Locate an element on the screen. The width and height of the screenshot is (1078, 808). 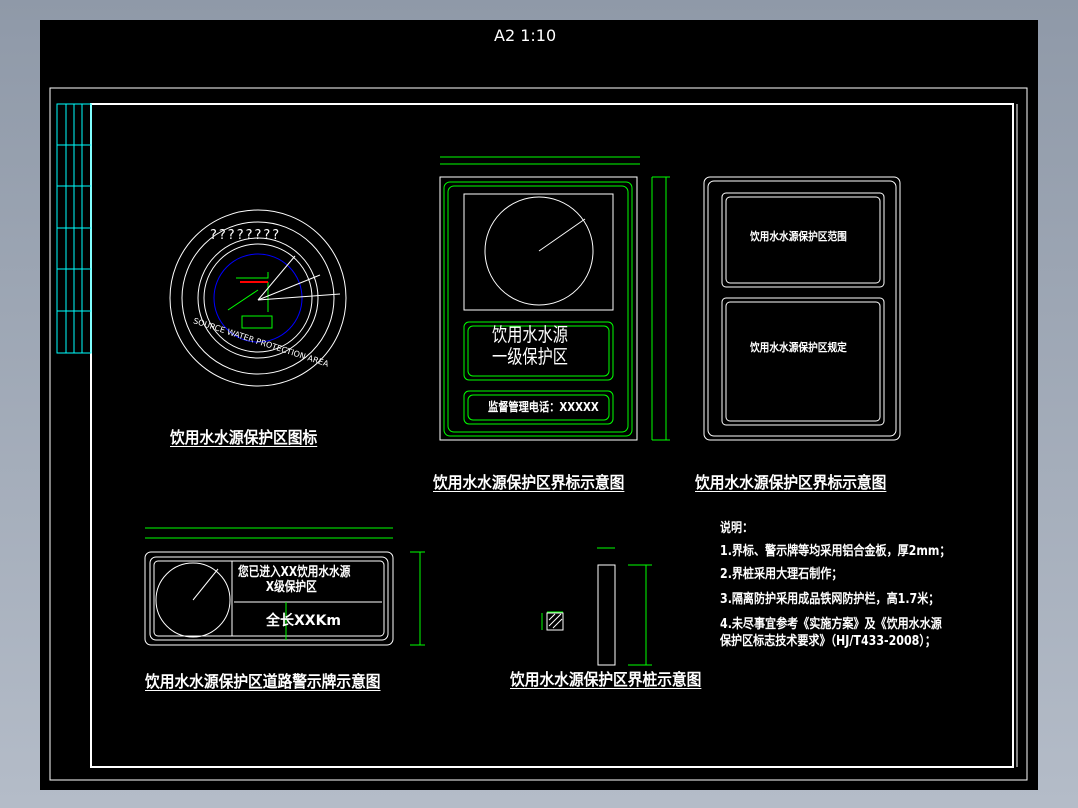
main-text-line1: 饮用水水源 is located at coordinates (530, 335).